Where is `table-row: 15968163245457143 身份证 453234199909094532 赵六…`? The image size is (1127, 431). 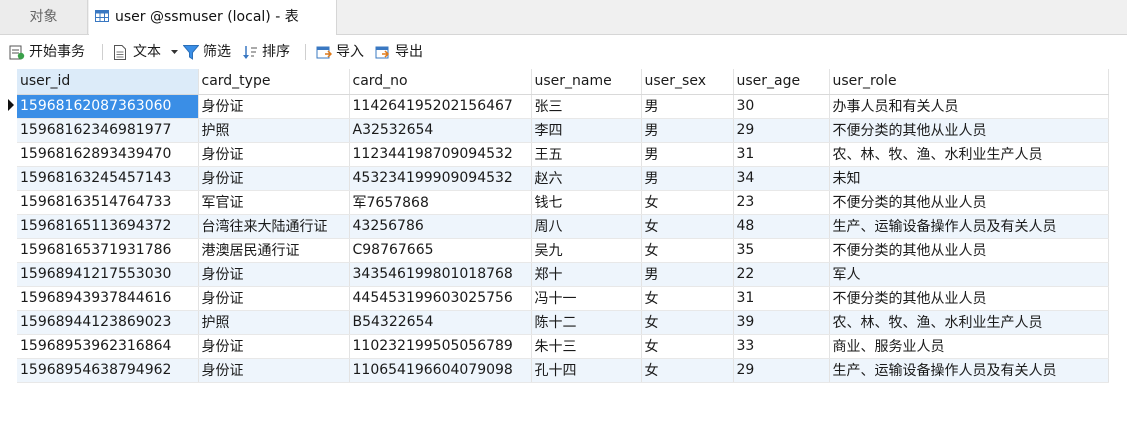
table-row: 15968163245457143 身份证 453234199909094532 赵六… is located at coordinates (563, 178).